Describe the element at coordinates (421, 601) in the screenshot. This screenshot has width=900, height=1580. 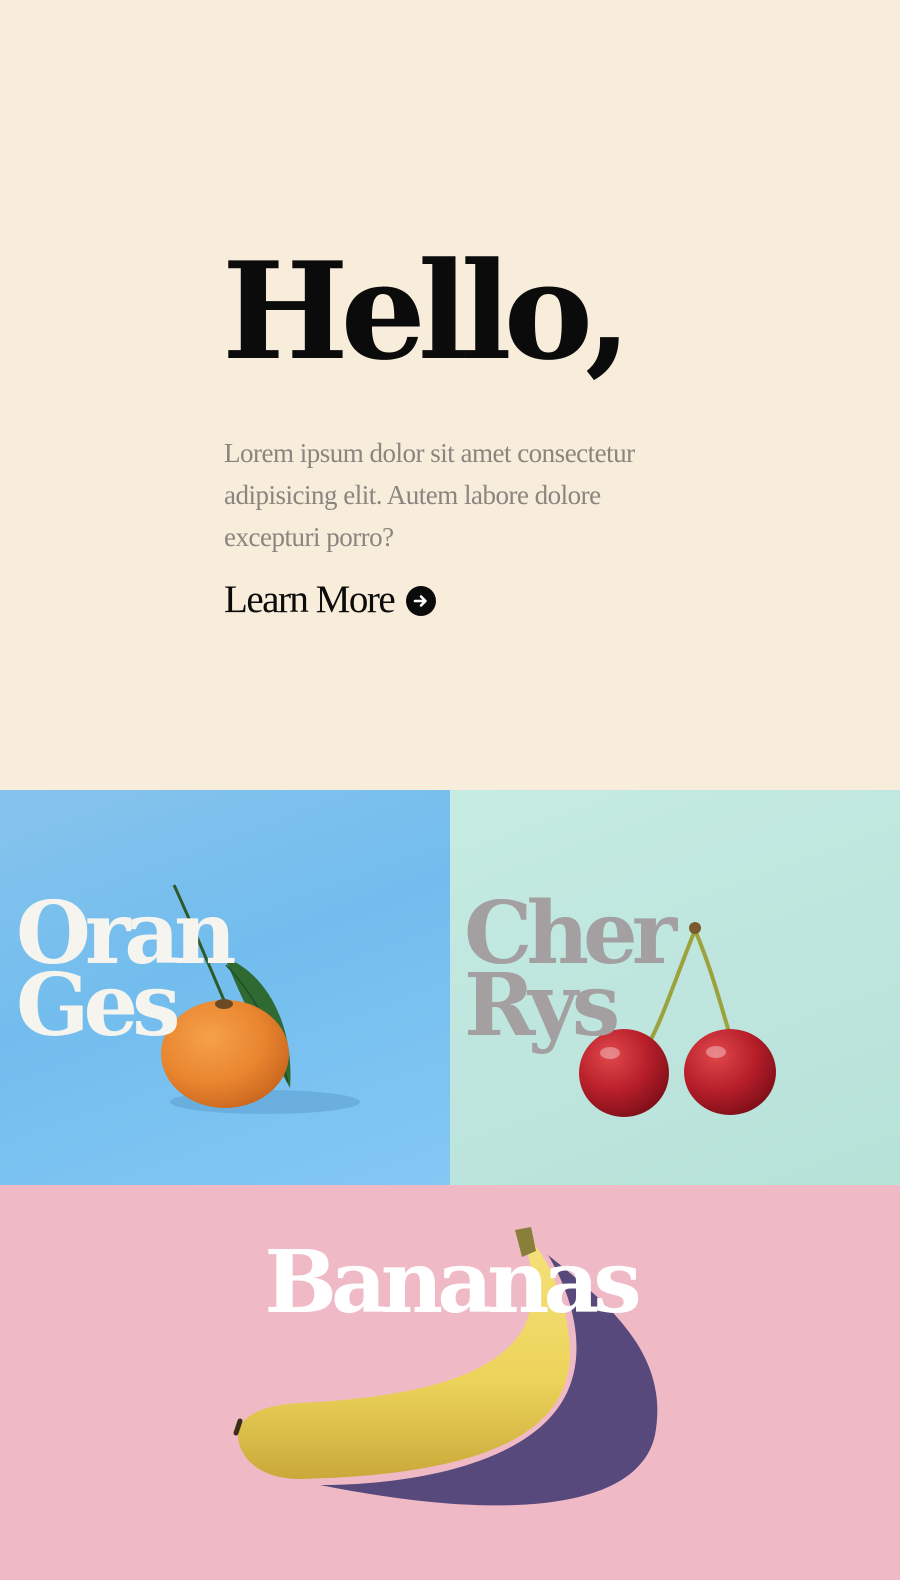
I see `arrow-right-circle-icon` at that location.